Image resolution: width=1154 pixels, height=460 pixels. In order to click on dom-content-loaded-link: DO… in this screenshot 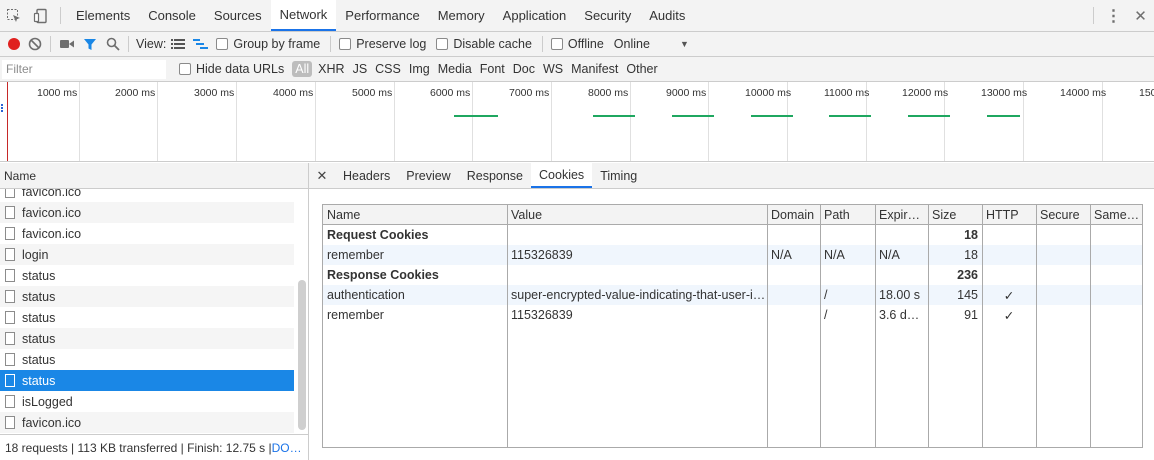, I will do `click(287, 448)`.